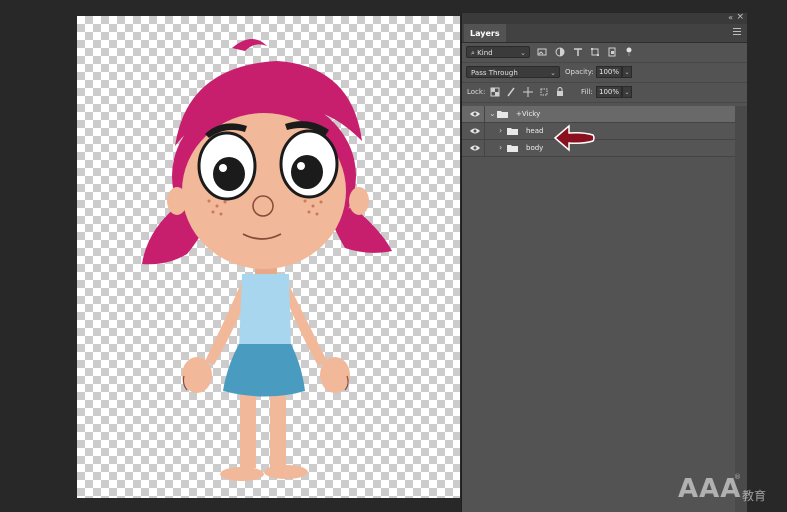  I want to click on blend-row: Pass Through ⌄ Opacity: 100% ⌄, so click(604, 73).